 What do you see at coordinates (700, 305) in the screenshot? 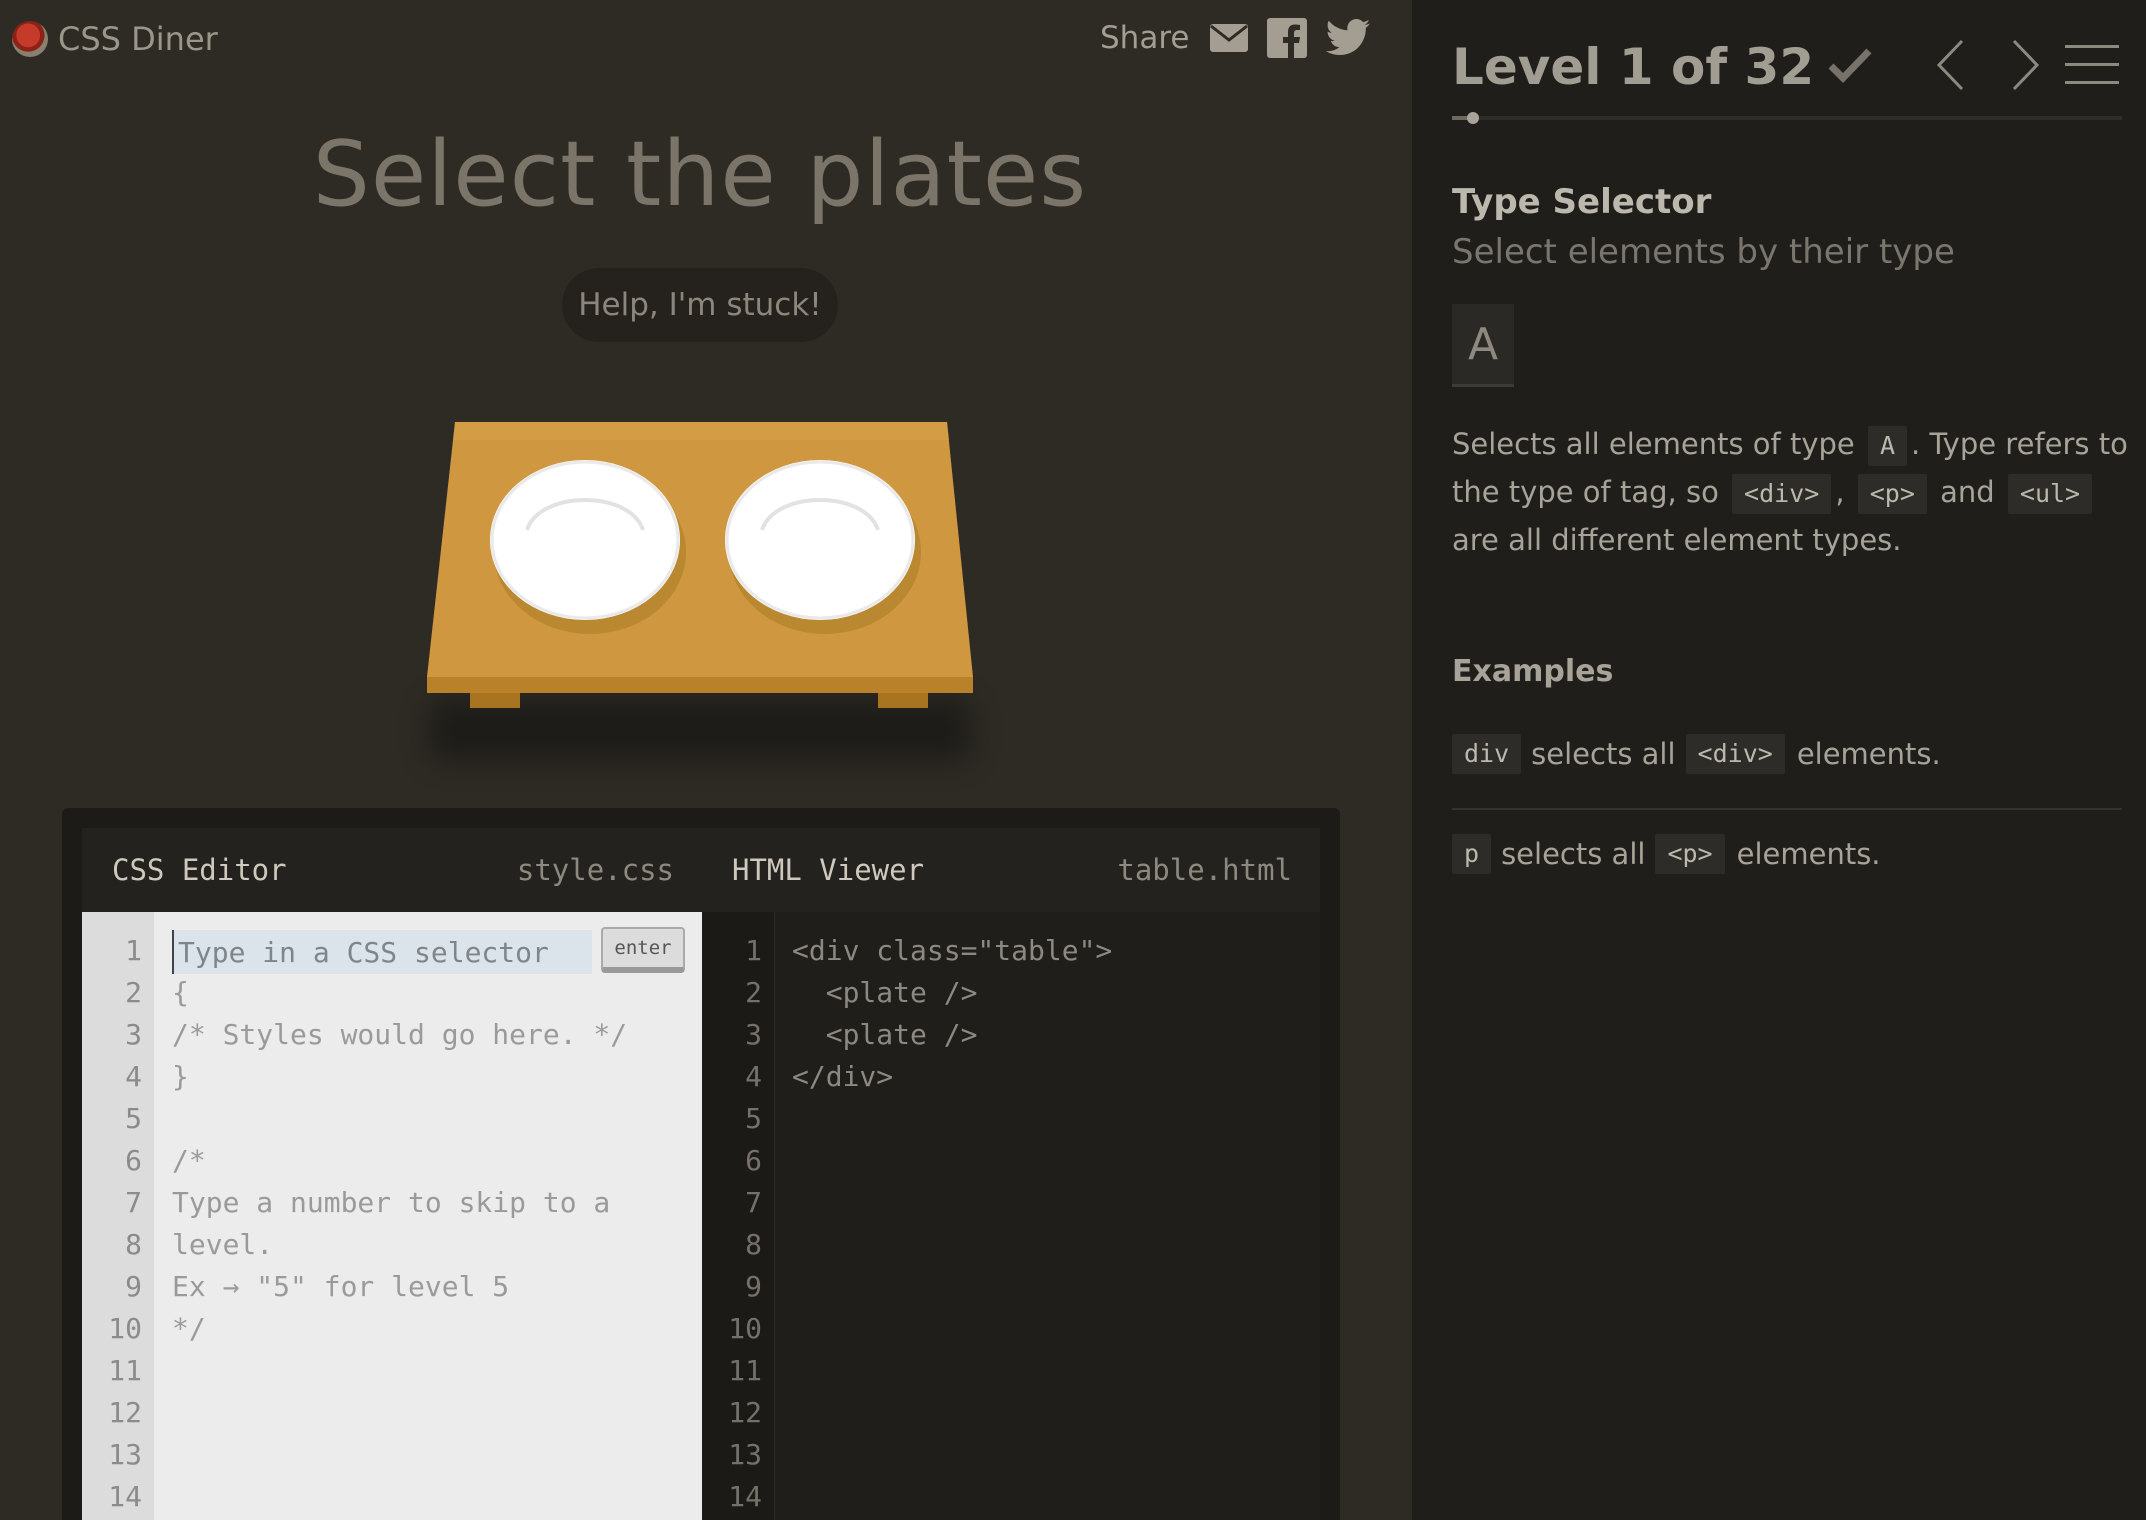
I see `help-button: Help, I'm stuck!` at bounding box center [700, 305].